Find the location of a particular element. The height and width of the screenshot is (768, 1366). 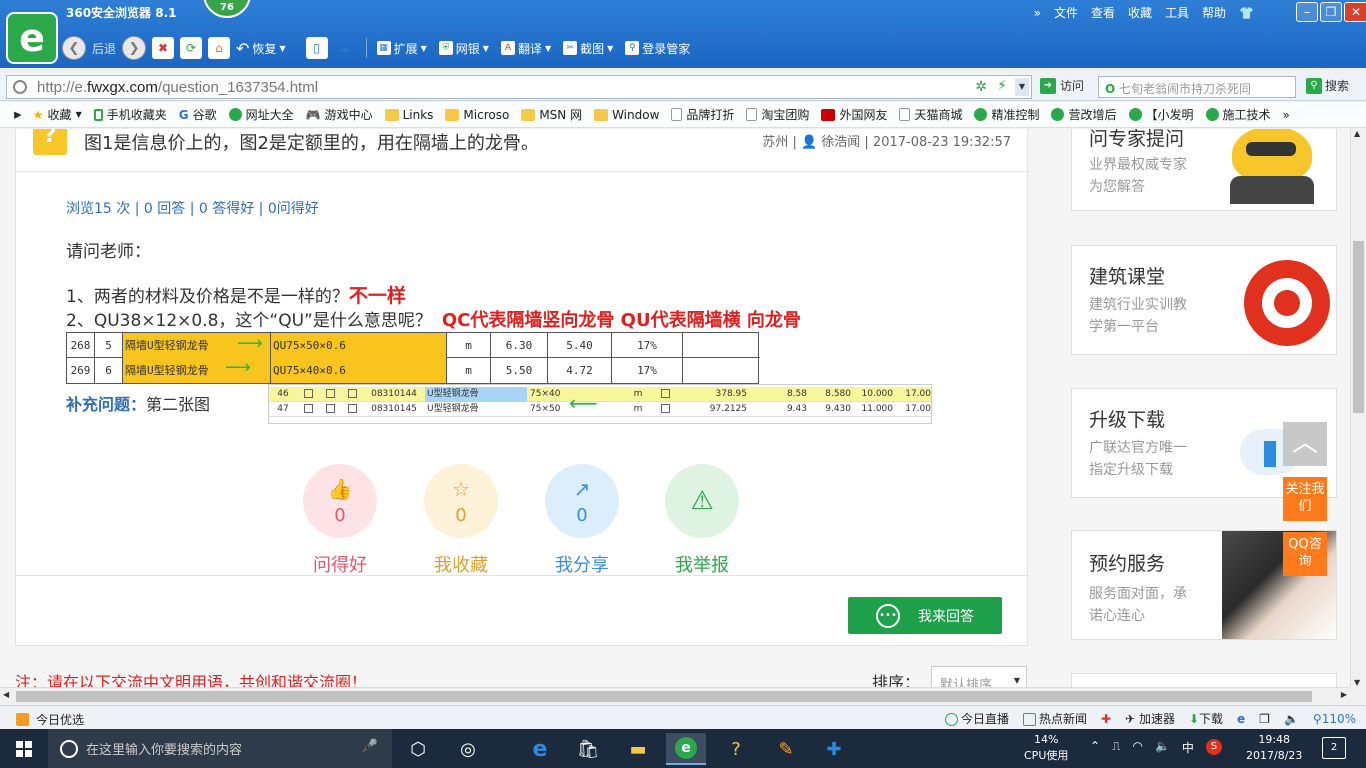

menu-view: 查看 is located at coordinates (1103, 12).